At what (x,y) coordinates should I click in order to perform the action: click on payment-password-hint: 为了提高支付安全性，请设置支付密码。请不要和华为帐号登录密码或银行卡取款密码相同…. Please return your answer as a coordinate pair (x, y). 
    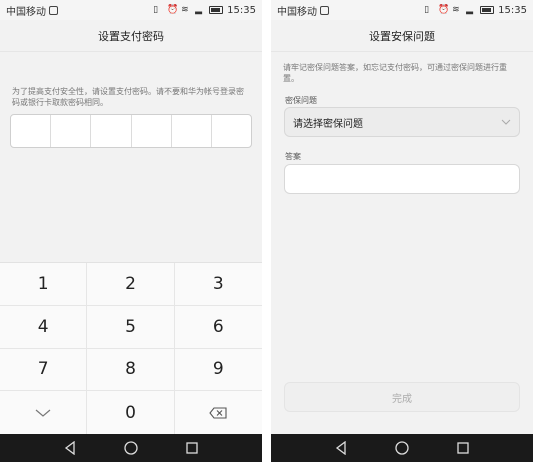
    Looking at the image, I should click on (128, 97).